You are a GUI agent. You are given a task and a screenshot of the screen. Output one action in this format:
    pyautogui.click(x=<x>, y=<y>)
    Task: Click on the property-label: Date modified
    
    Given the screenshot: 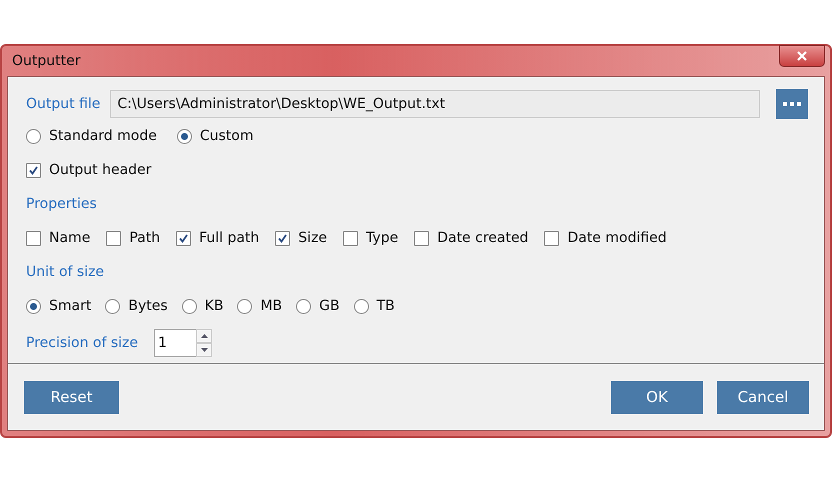 What is the action you would take?
    pyautogui.click(x=617, y=238)
    